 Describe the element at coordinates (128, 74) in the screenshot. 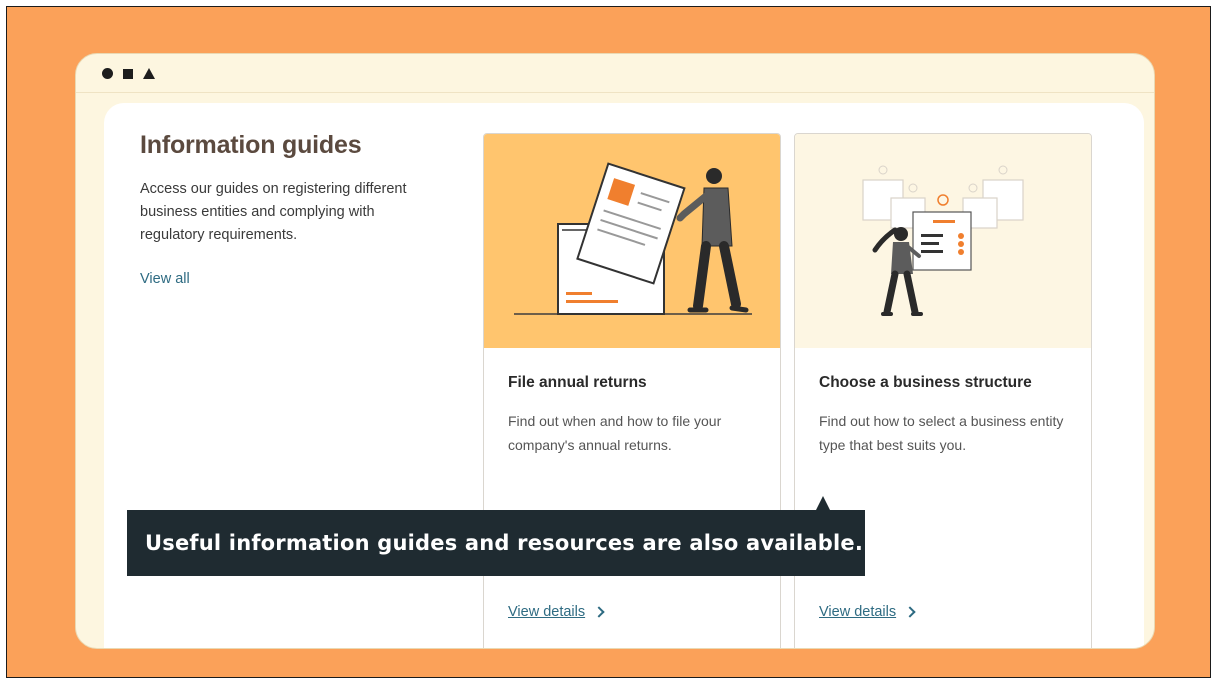

I see `square-control-icon` at that location.